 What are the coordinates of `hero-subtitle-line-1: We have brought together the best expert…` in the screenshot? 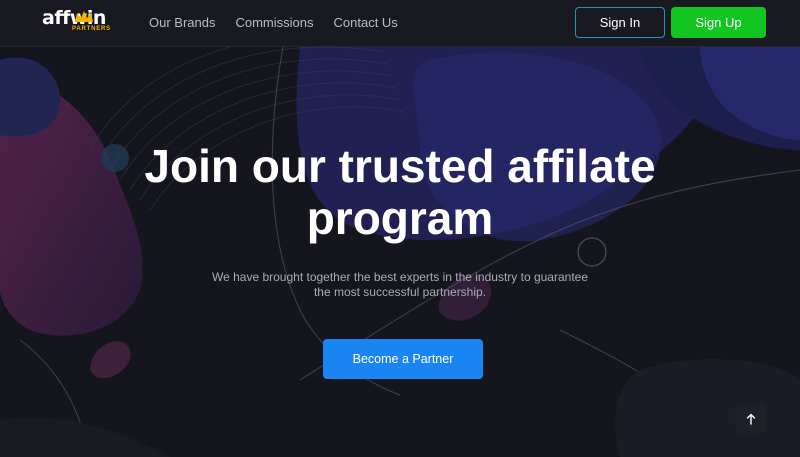 It's located at (400, 277).